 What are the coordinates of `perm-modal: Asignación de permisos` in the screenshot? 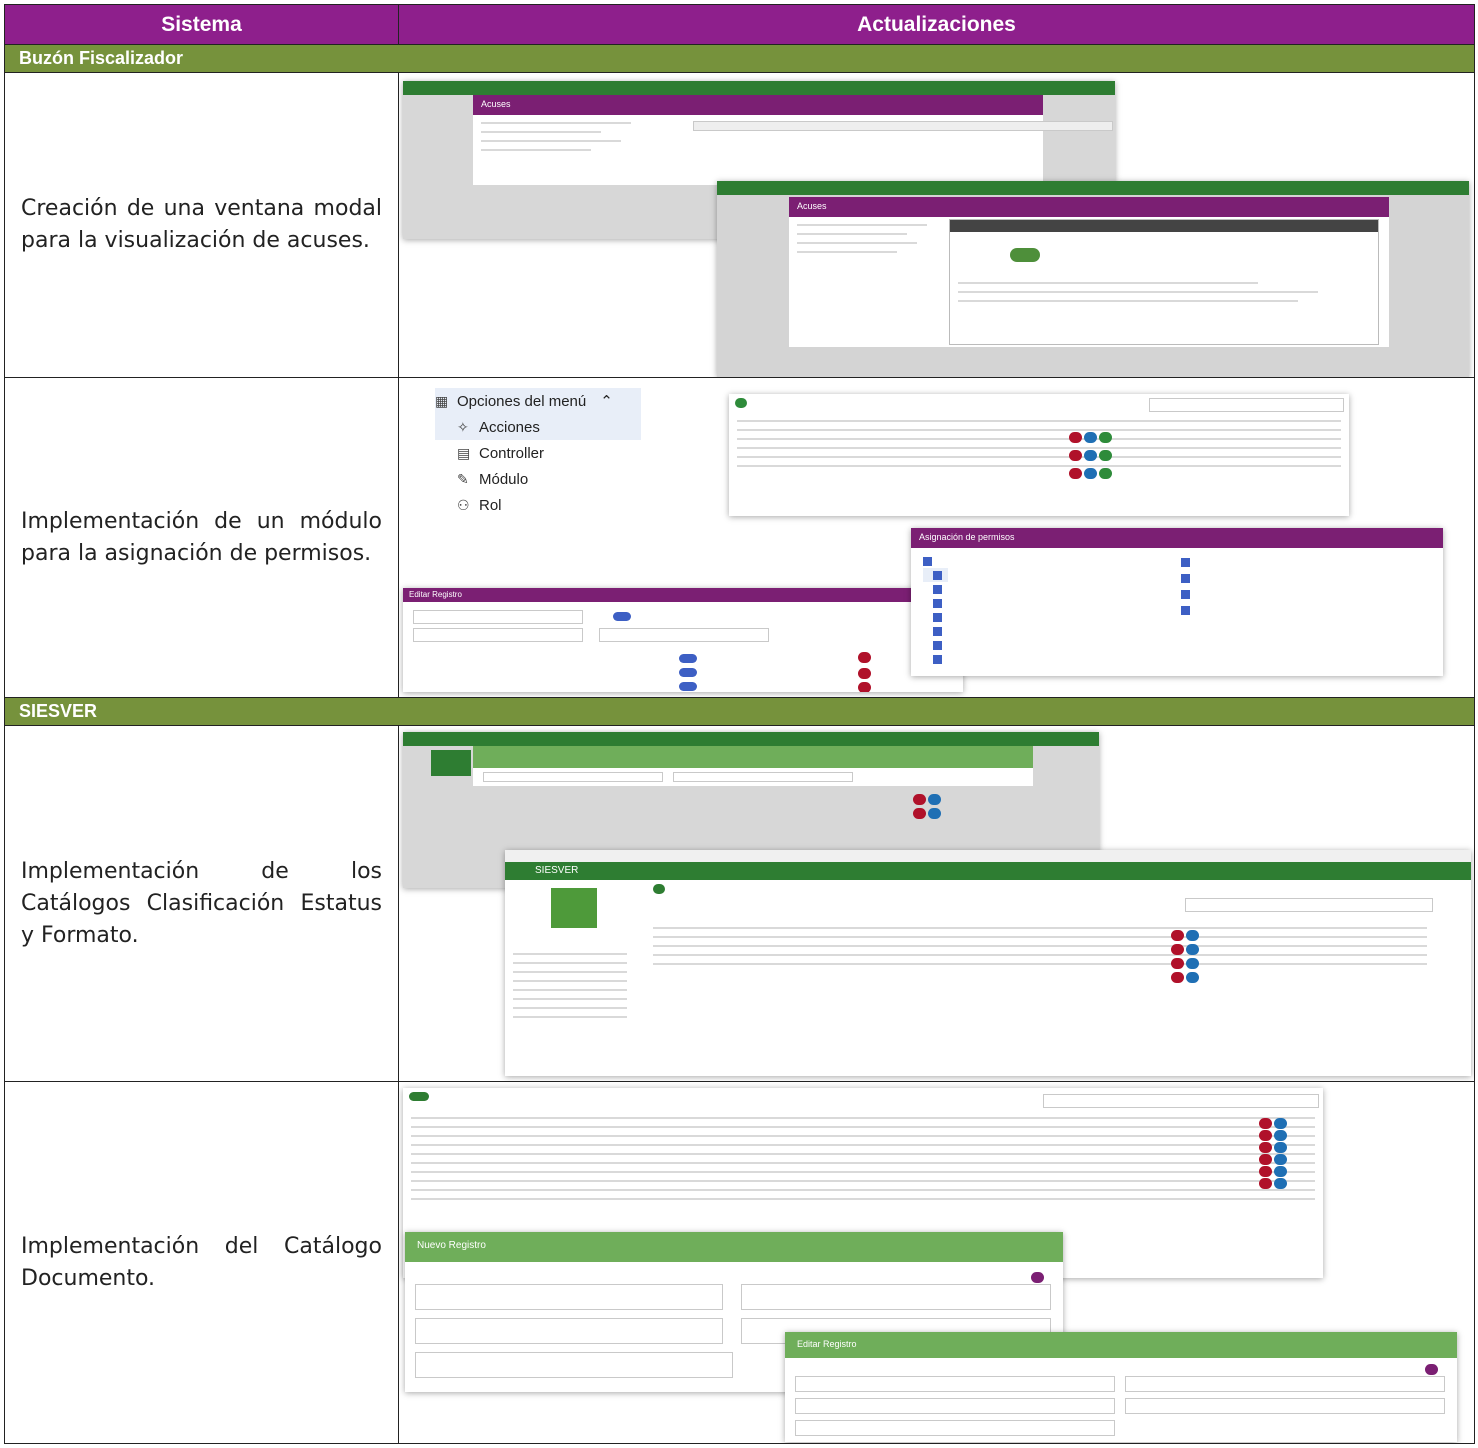 It's located at (1177, 602).